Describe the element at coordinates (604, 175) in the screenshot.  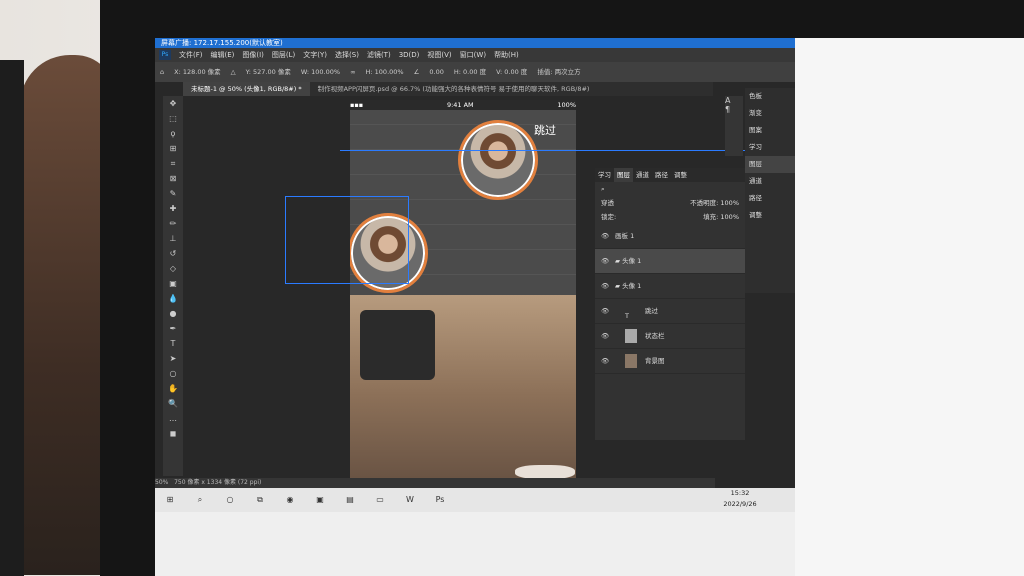
I see `tab-learn: 学习` at that location.